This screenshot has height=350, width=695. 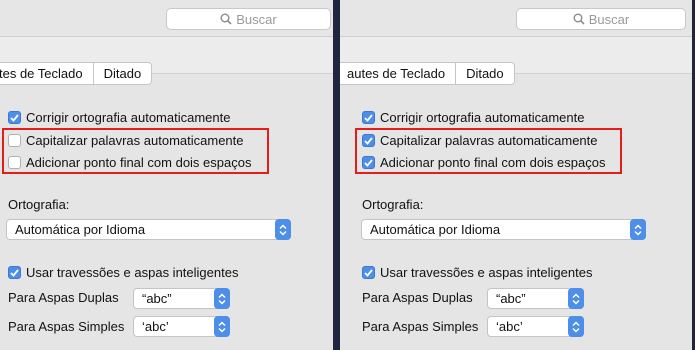 I want to click on tab-keyboard-shortcuts: tes de Teclado, so click(x=46, y=73).